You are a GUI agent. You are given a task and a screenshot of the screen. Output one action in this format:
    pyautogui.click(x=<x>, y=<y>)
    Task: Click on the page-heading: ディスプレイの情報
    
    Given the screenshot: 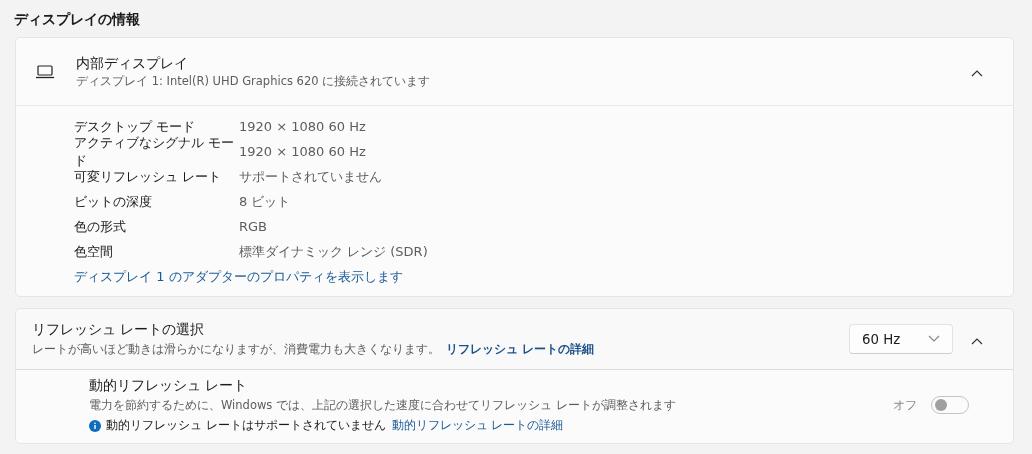 What is the action you would take?
    pyautogui.click(x=77, y=19)
    